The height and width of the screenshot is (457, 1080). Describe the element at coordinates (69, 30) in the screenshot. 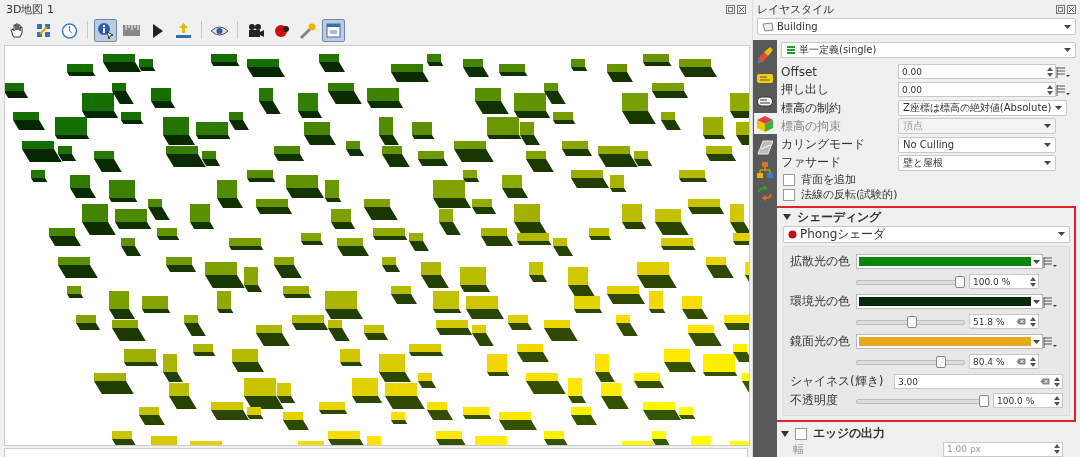

I see `clock-icon` at that location.